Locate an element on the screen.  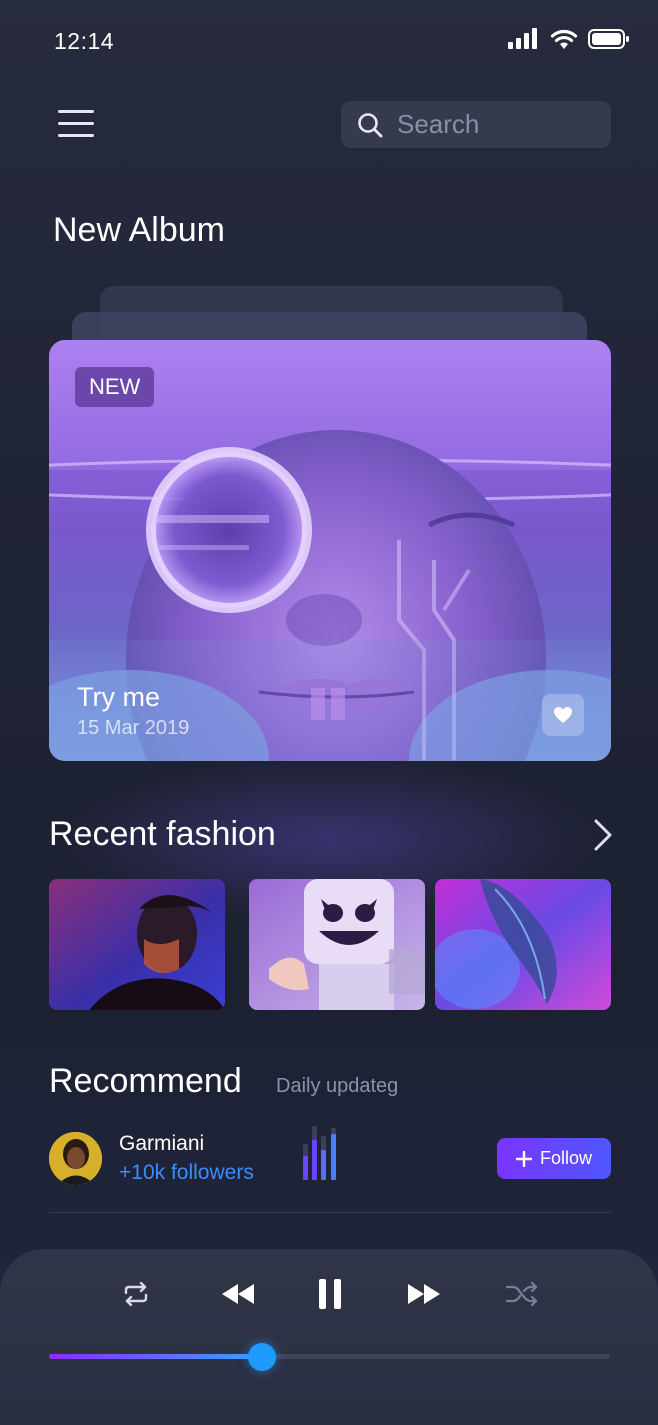
repeat-icon is located at coordinates (136, 1294).